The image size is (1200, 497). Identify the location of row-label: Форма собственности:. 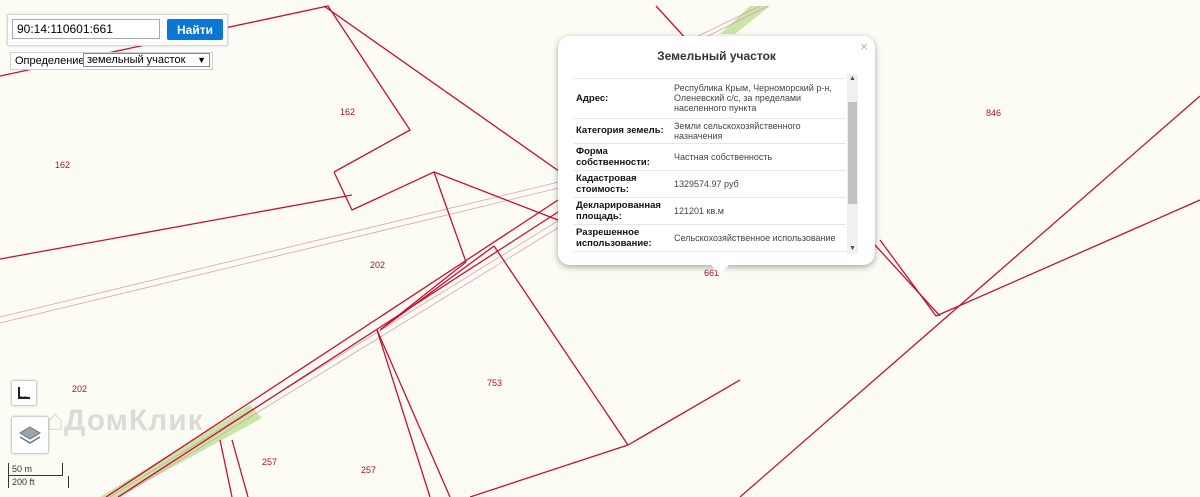
(623, 157).